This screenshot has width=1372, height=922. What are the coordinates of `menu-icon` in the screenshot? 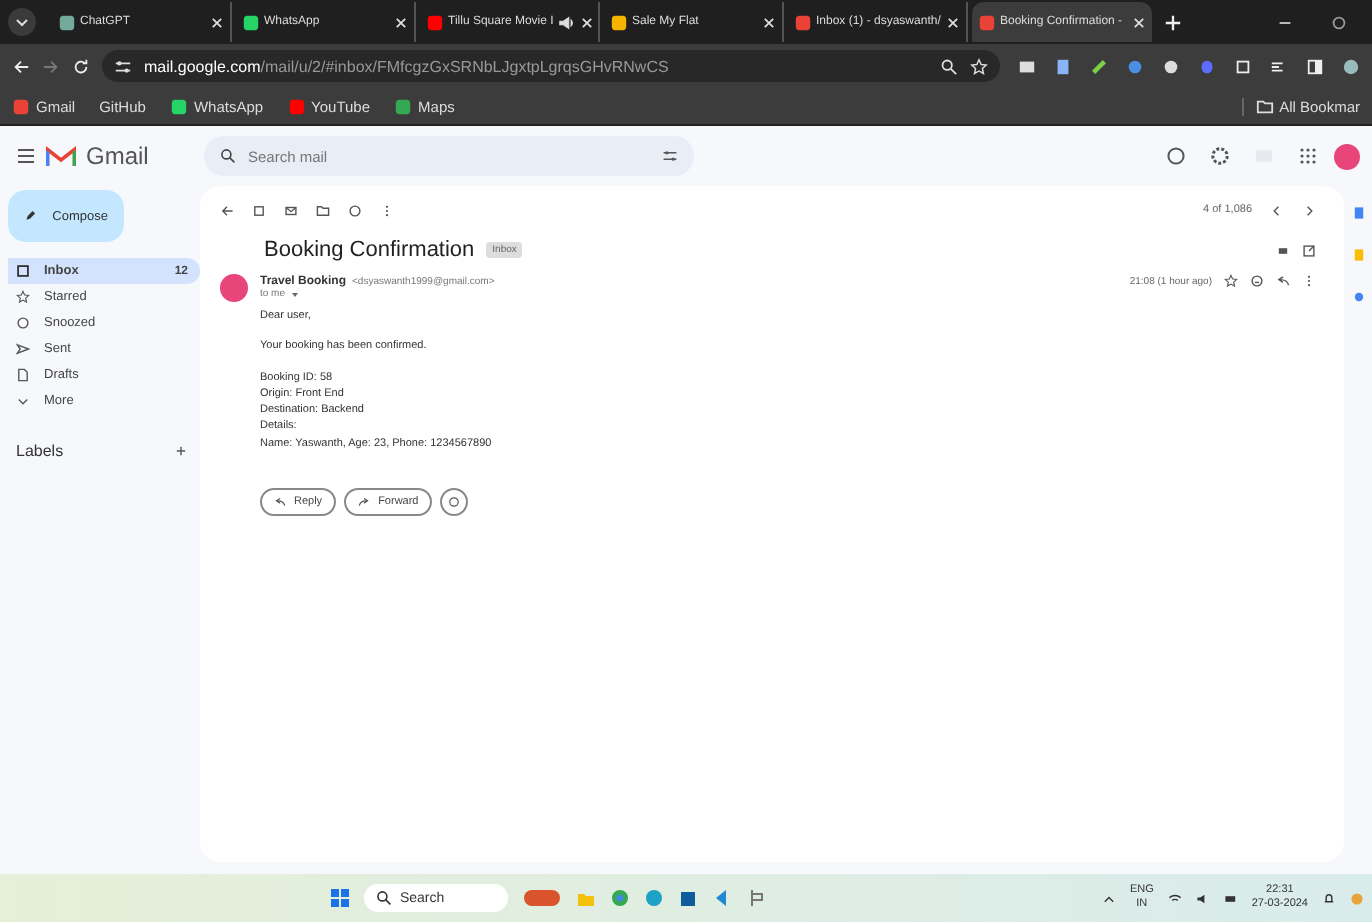 It's located at (26, 156).